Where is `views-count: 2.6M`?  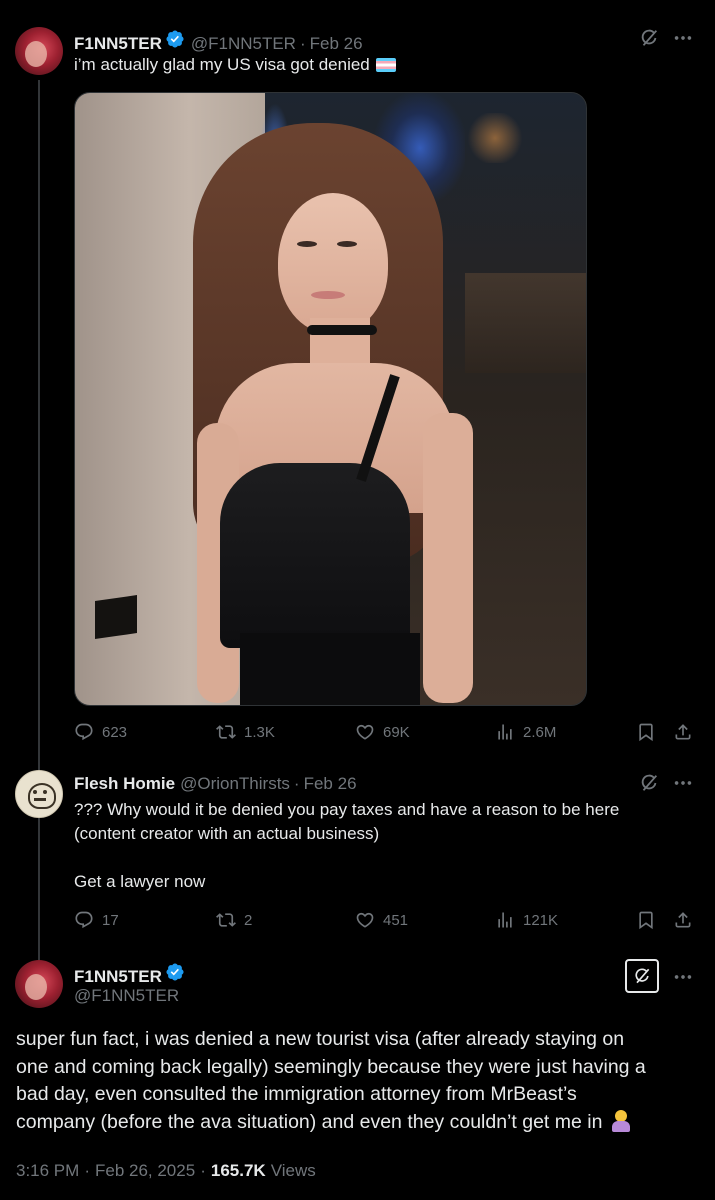
views-count: 2.6M is located at coordinates (540, 732).